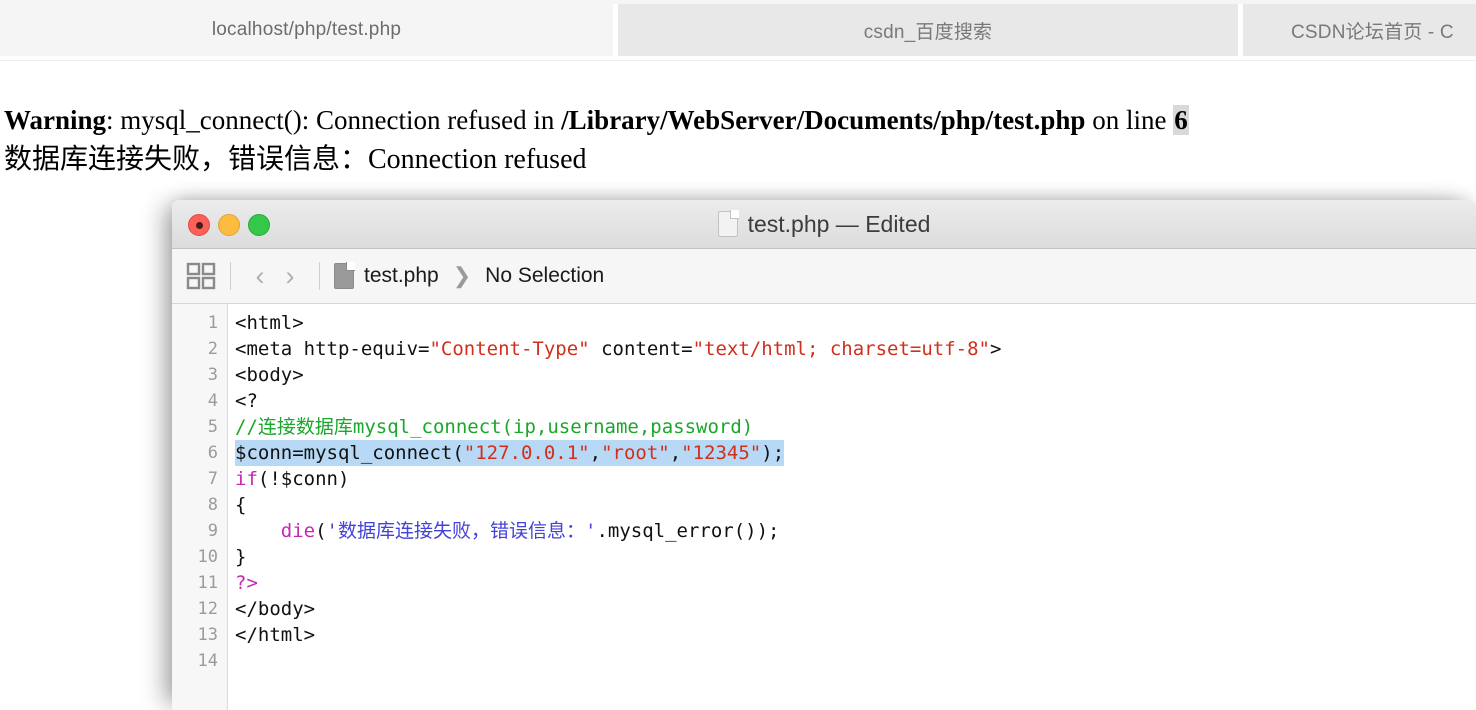 The width and height of the screenshot is (1476, 710). I want to click on breadcrumb-file: test.php, so click(401, 276).